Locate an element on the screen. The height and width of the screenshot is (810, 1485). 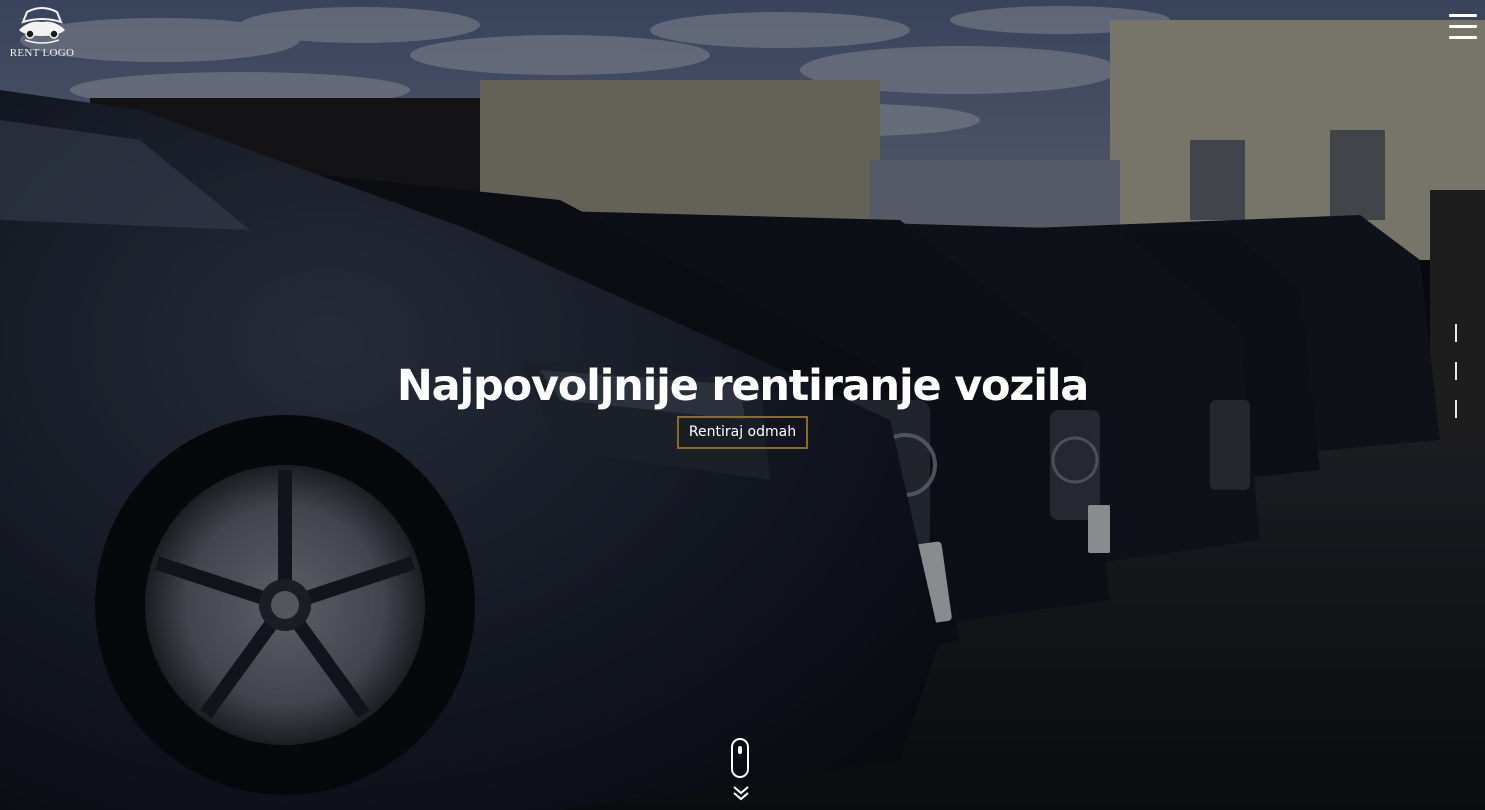
hamburger-icon is located at coordinates (1464, 28).